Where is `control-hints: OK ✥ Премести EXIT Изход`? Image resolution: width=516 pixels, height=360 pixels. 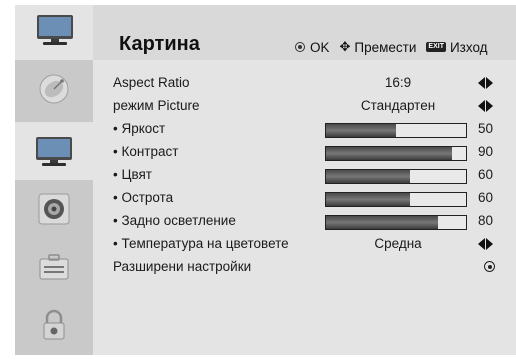 control-hints: OK ✥ Премести EXIT Изход is located at coordinates (391, 47).